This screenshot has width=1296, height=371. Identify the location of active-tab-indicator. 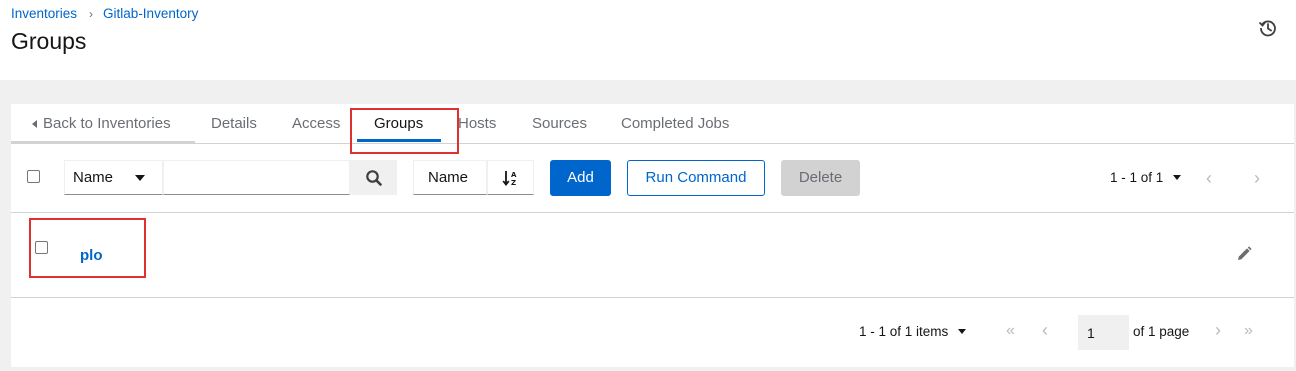
(399, 140).